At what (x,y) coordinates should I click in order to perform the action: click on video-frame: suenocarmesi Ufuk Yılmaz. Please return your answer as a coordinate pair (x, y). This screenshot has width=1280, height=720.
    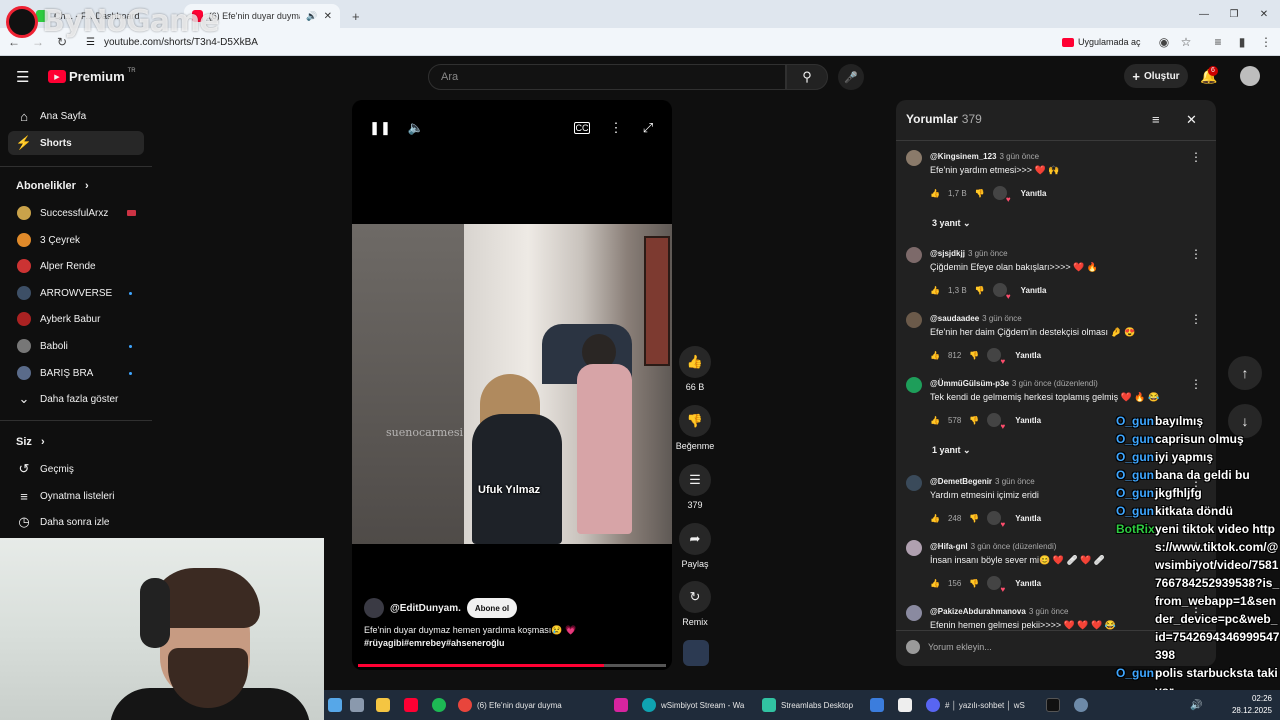
    Looking at the image, I should click on (512, 384).